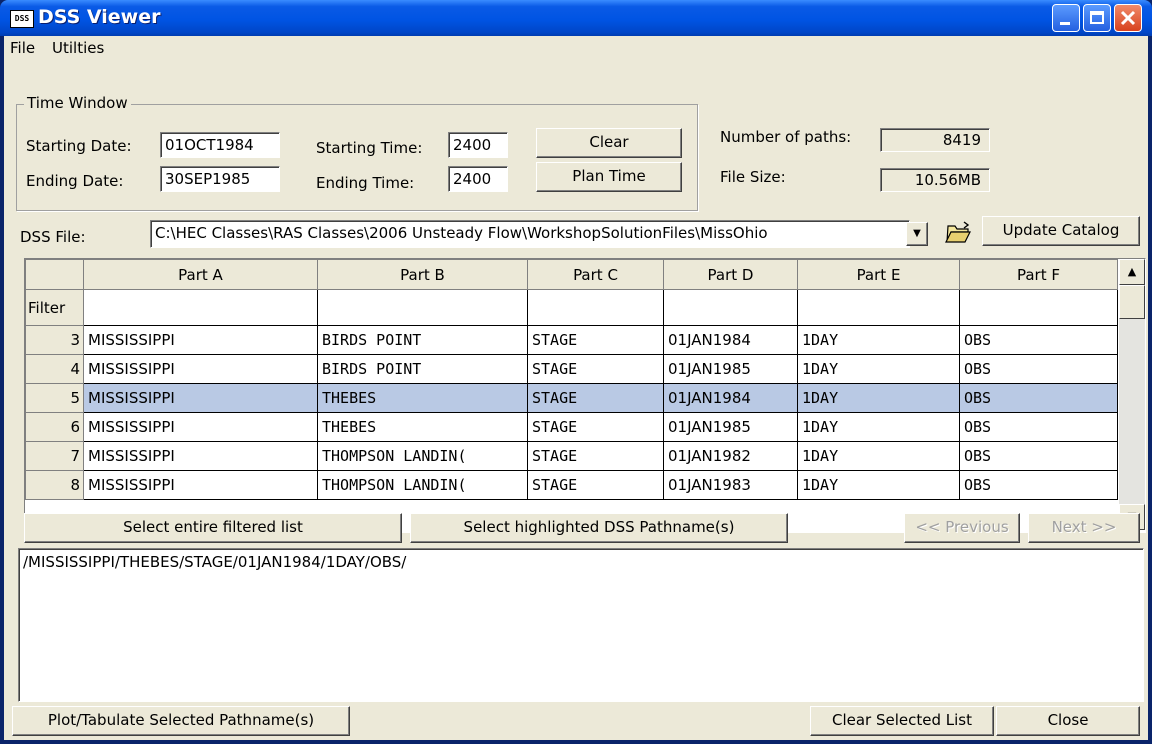 The image size is (1152, 744). Describe the element at coordinates (422, 274) in the screenshot. I see `column-header-part-b: Part B` at that location.